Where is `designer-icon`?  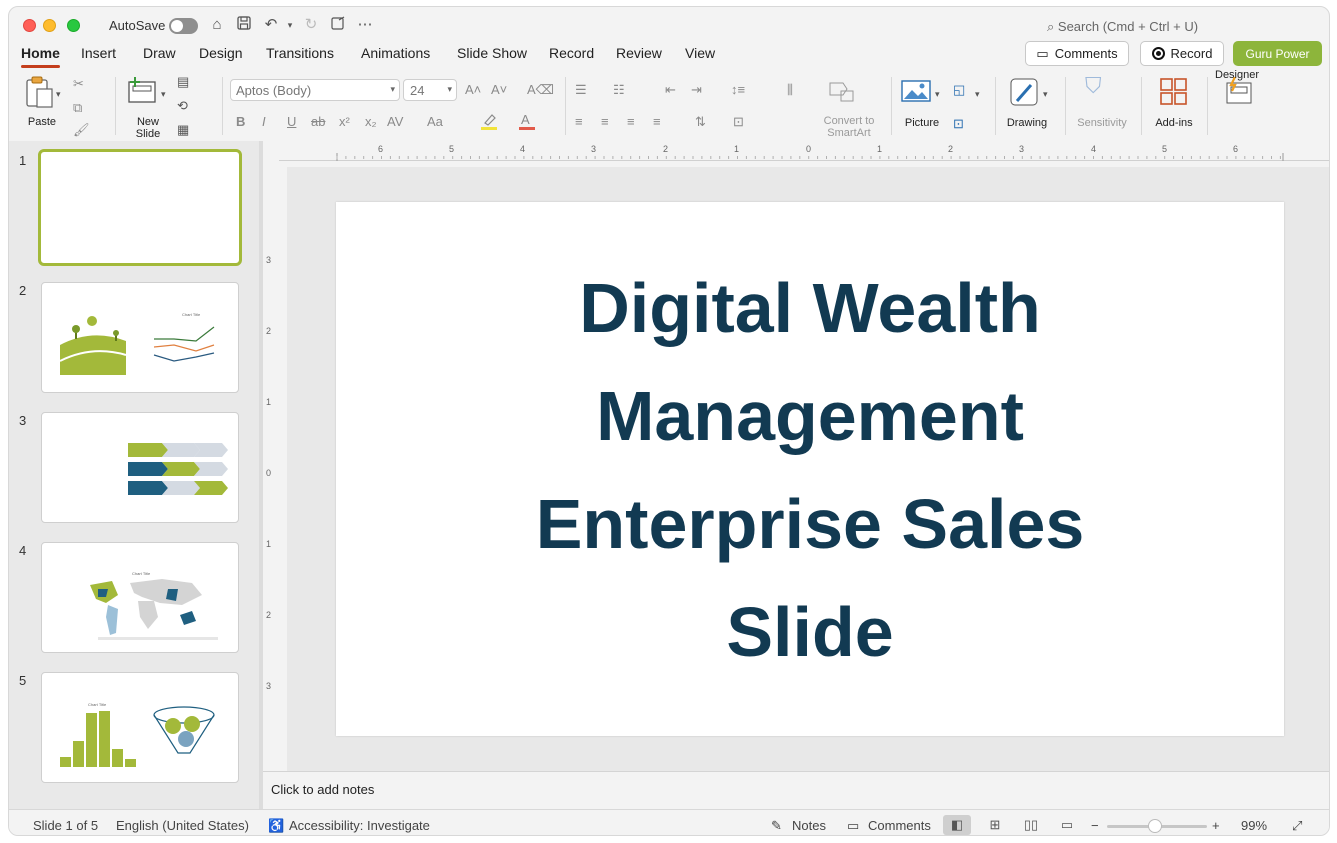 designer-icon is located at coordinates (1239, 94).